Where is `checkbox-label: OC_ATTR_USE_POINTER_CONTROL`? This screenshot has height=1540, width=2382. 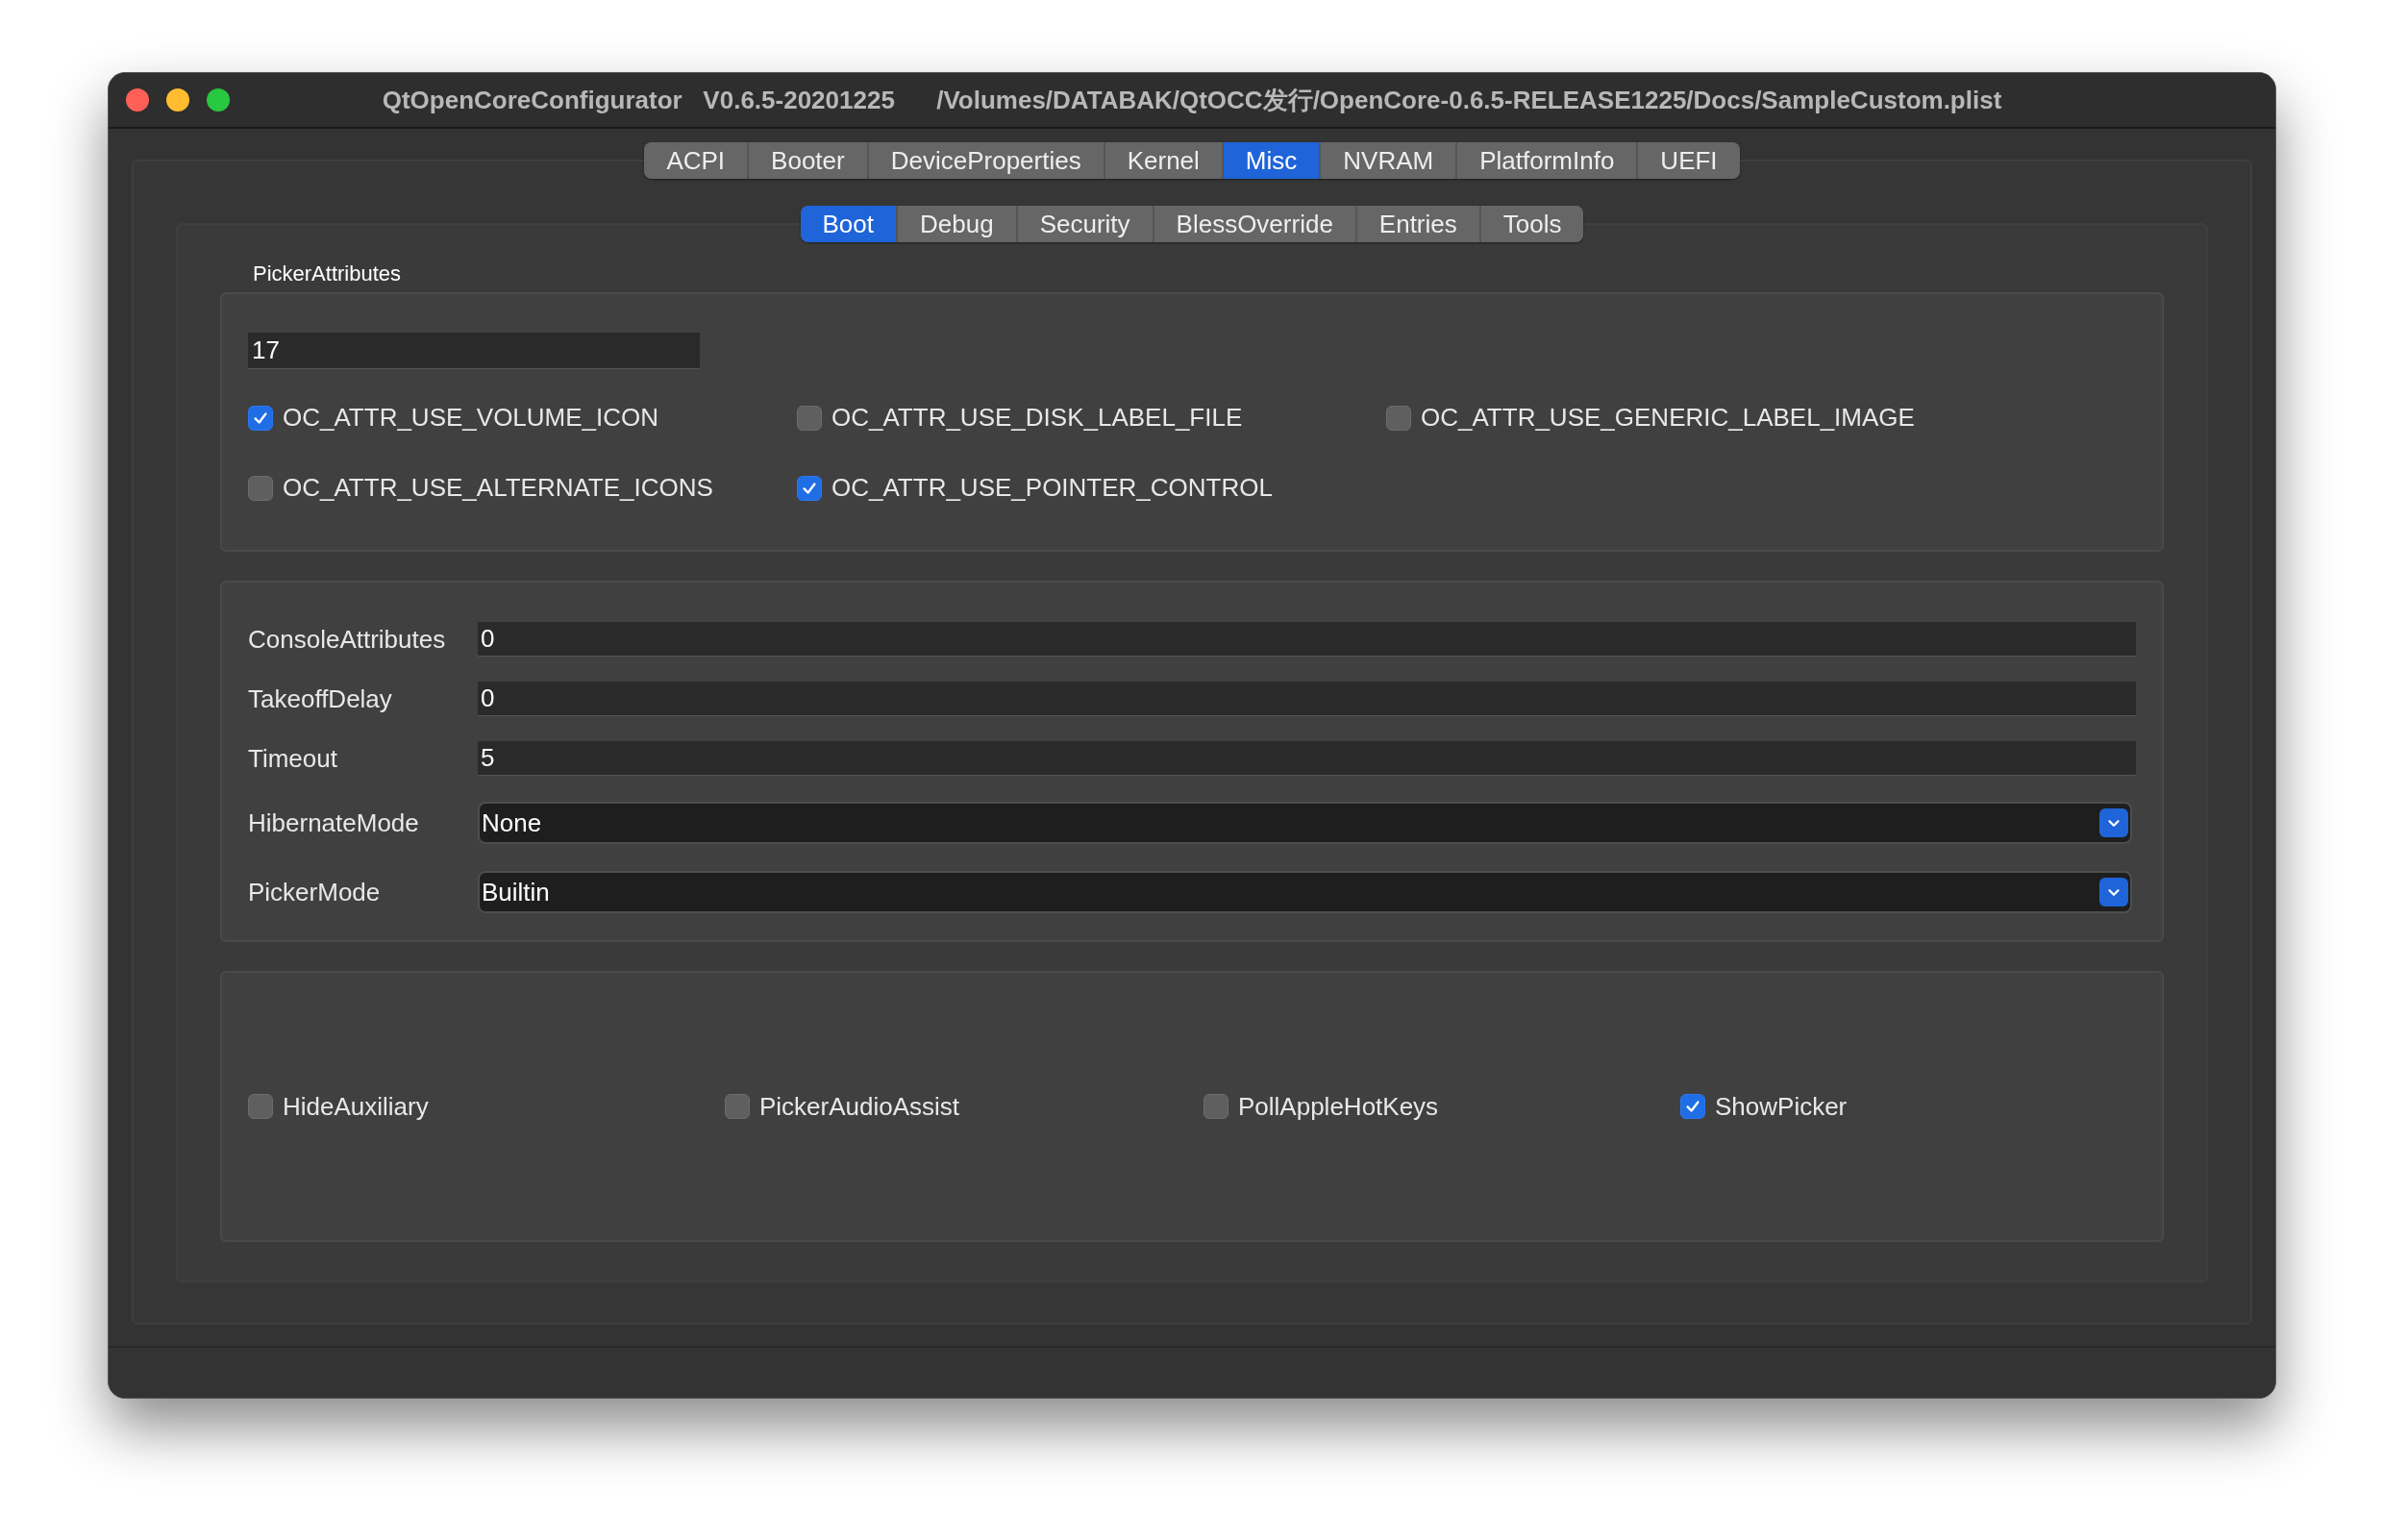 checkbox-label: OC_ATTR_USE_POINTER_CONTROL is located at coordinates (1052, 488).